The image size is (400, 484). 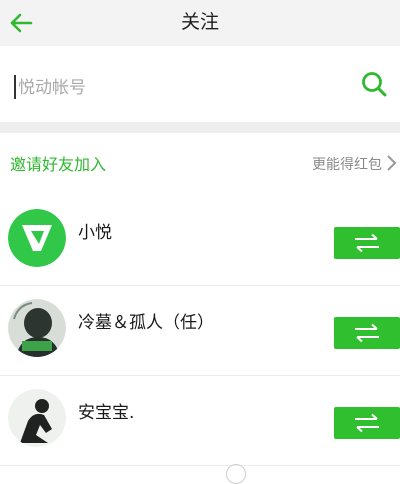 What do you see at coordinates (178, 88) in the screenshot?
I see `search-input` at bounding box center [178, 88].